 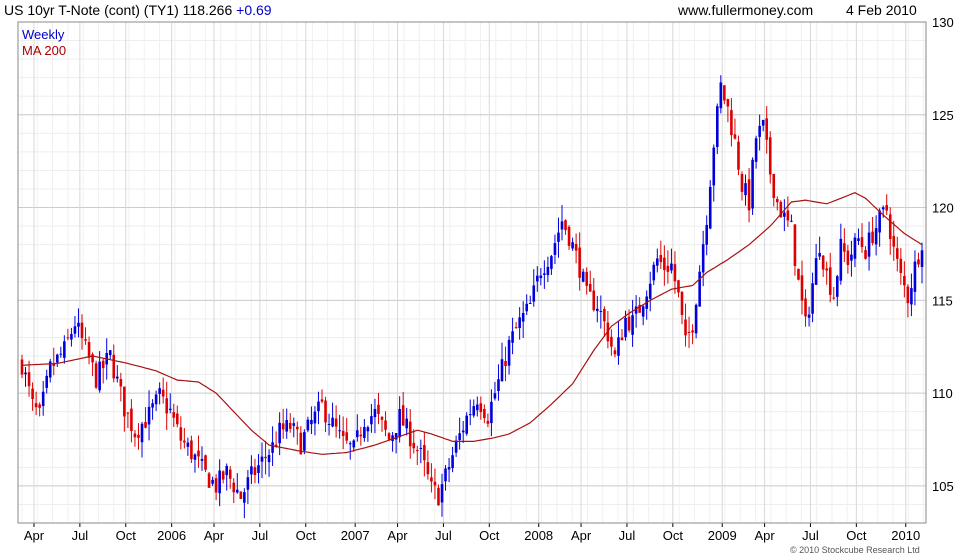 I want to click on x-tick-label: 2007, so click(x=355, y=535).